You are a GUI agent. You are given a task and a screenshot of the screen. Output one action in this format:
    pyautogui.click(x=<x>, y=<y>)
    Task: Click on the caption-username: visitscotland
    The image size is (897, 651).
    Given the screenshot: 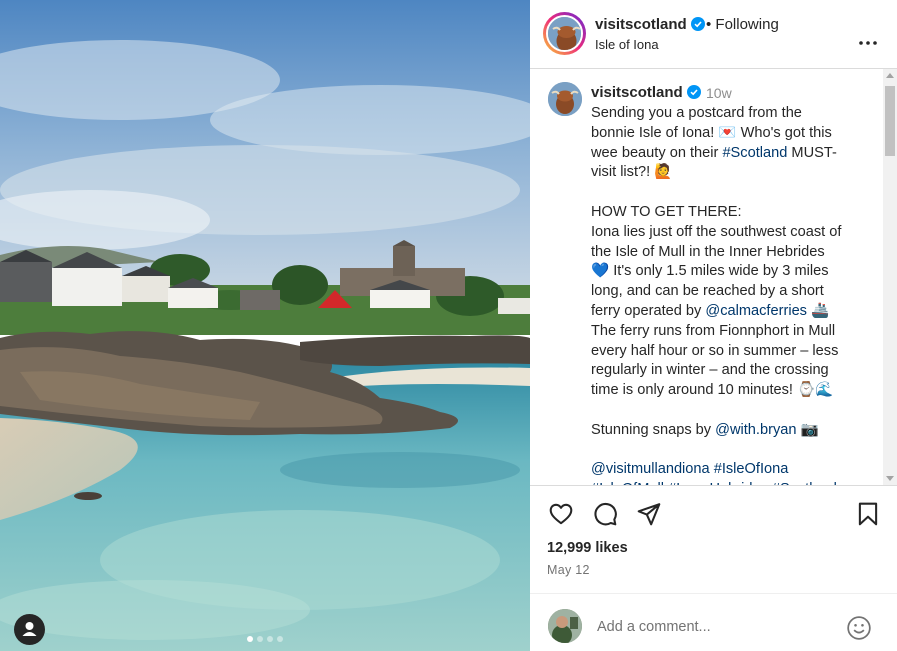 What is the action you would take?
    pyautogui.click(x=646, y=93)
    